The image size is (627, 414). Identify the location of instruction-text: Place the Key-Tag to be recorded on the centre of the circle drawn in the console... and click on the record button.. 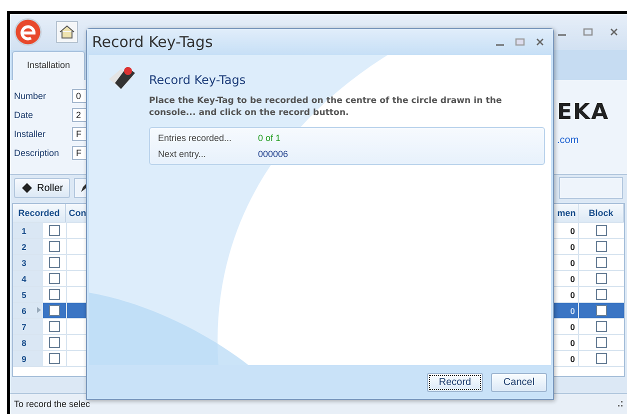
(326, 107).